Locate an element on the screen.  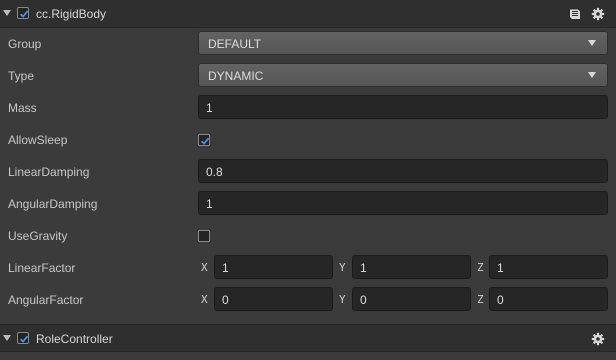
angular-damping-label: AngularDamping is located at coordinates (53, 204).